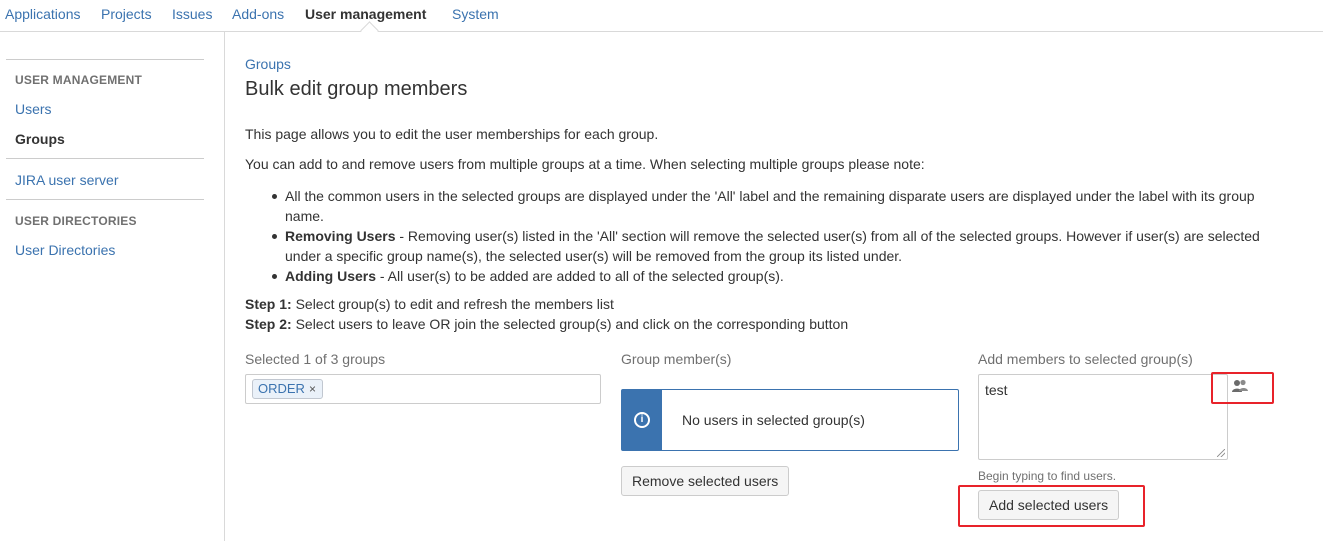 Image resolution: width=1323 pixels, height=541 pixels. What do you see at coordinates (676, 359) in the screenshot?
I see `group-members-label: Group member(s)` at bounding box center [676, 359].